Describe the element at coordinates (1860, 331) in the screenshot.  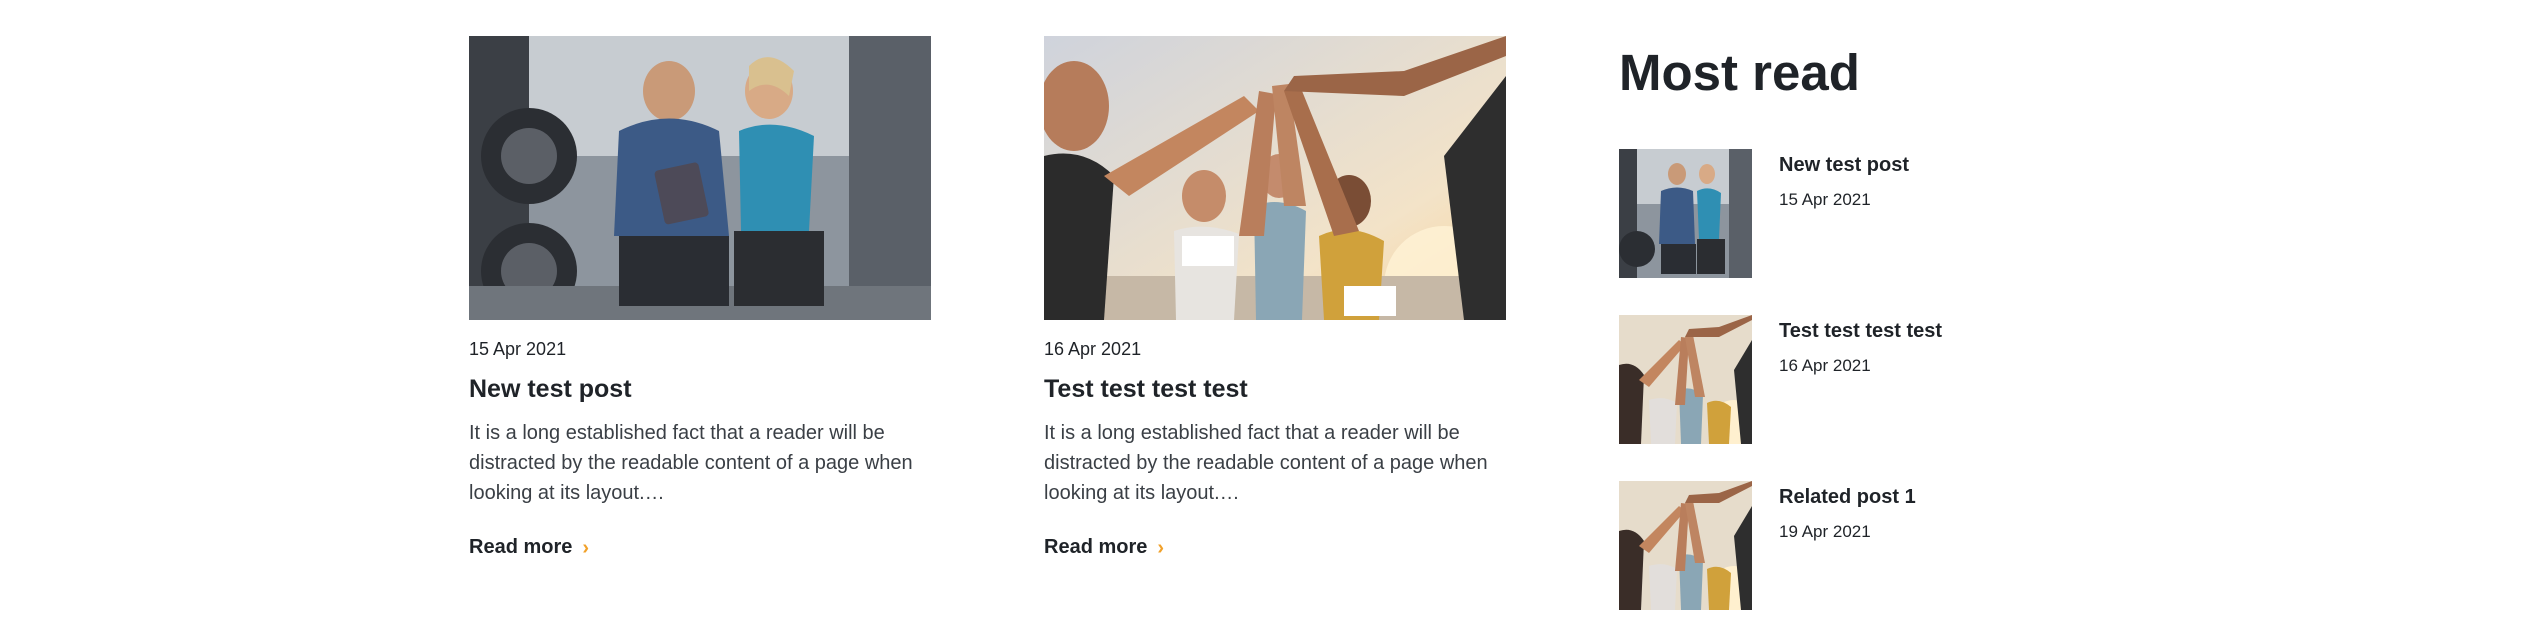
I see `most-read-title: Test test test test` at that location.